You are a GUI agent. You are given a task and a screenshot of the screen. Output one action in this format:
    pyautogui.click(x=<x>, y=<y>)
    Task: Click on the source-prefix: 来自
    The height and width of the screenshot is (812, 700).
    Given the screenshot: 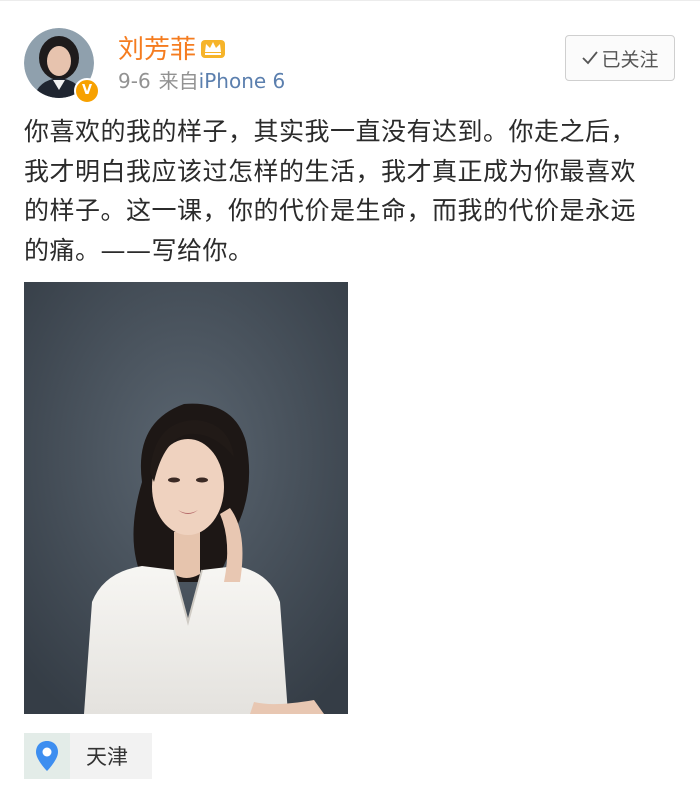 What is the action you would take?
    pyautogui.click(x=178, y=81)
    